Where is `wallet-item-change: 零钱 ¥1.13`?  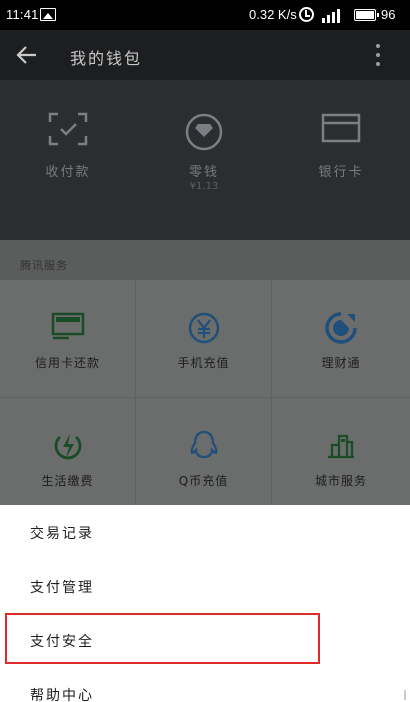 wallet-item-change: 零钱 ¥1.13 is located at coordinates (204, 160).